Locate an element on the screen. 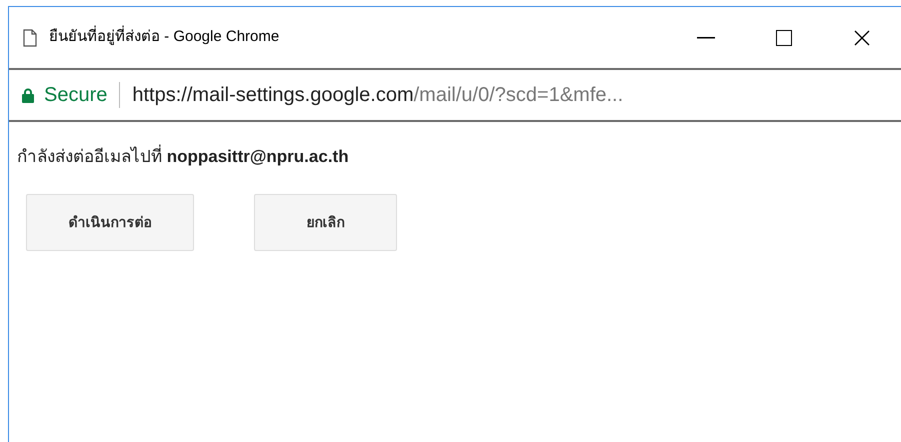 This screenshot has width=901, height=442. page-icon is located at coordinates (30, 37).